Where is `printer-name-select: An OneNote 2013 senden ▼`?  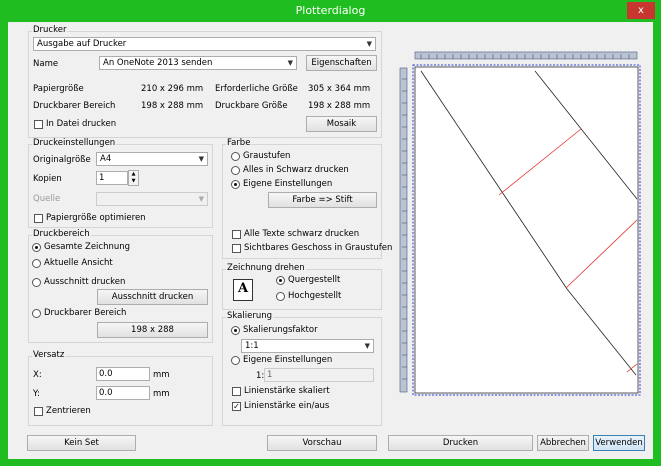 printer-name-select: An OneNote 2013 senden ▼ is located at coordinates (198, 63).